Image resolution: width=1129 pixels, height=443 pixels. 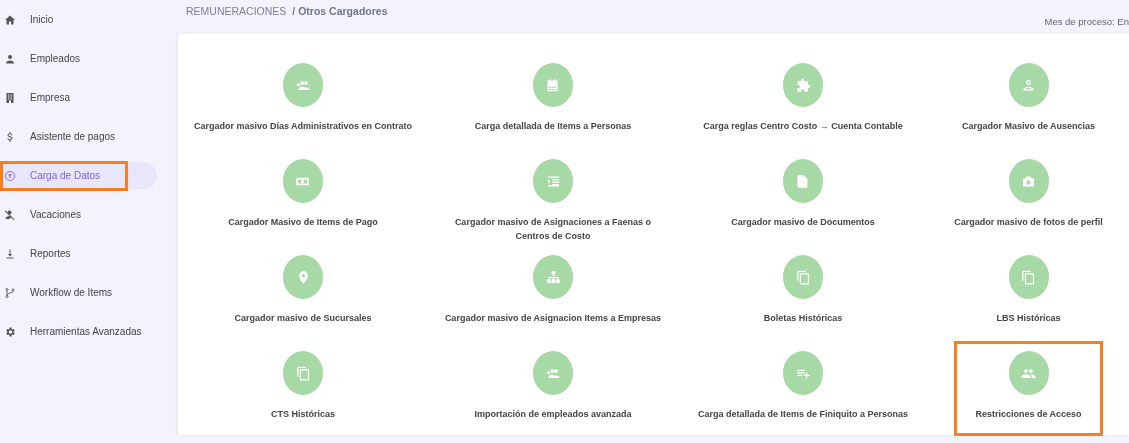 What do you see at coordinates (303, 318) in the screenshot?
I see `loader-link: Cargador masivo de Sucursales` at bounding box center [303, 318].